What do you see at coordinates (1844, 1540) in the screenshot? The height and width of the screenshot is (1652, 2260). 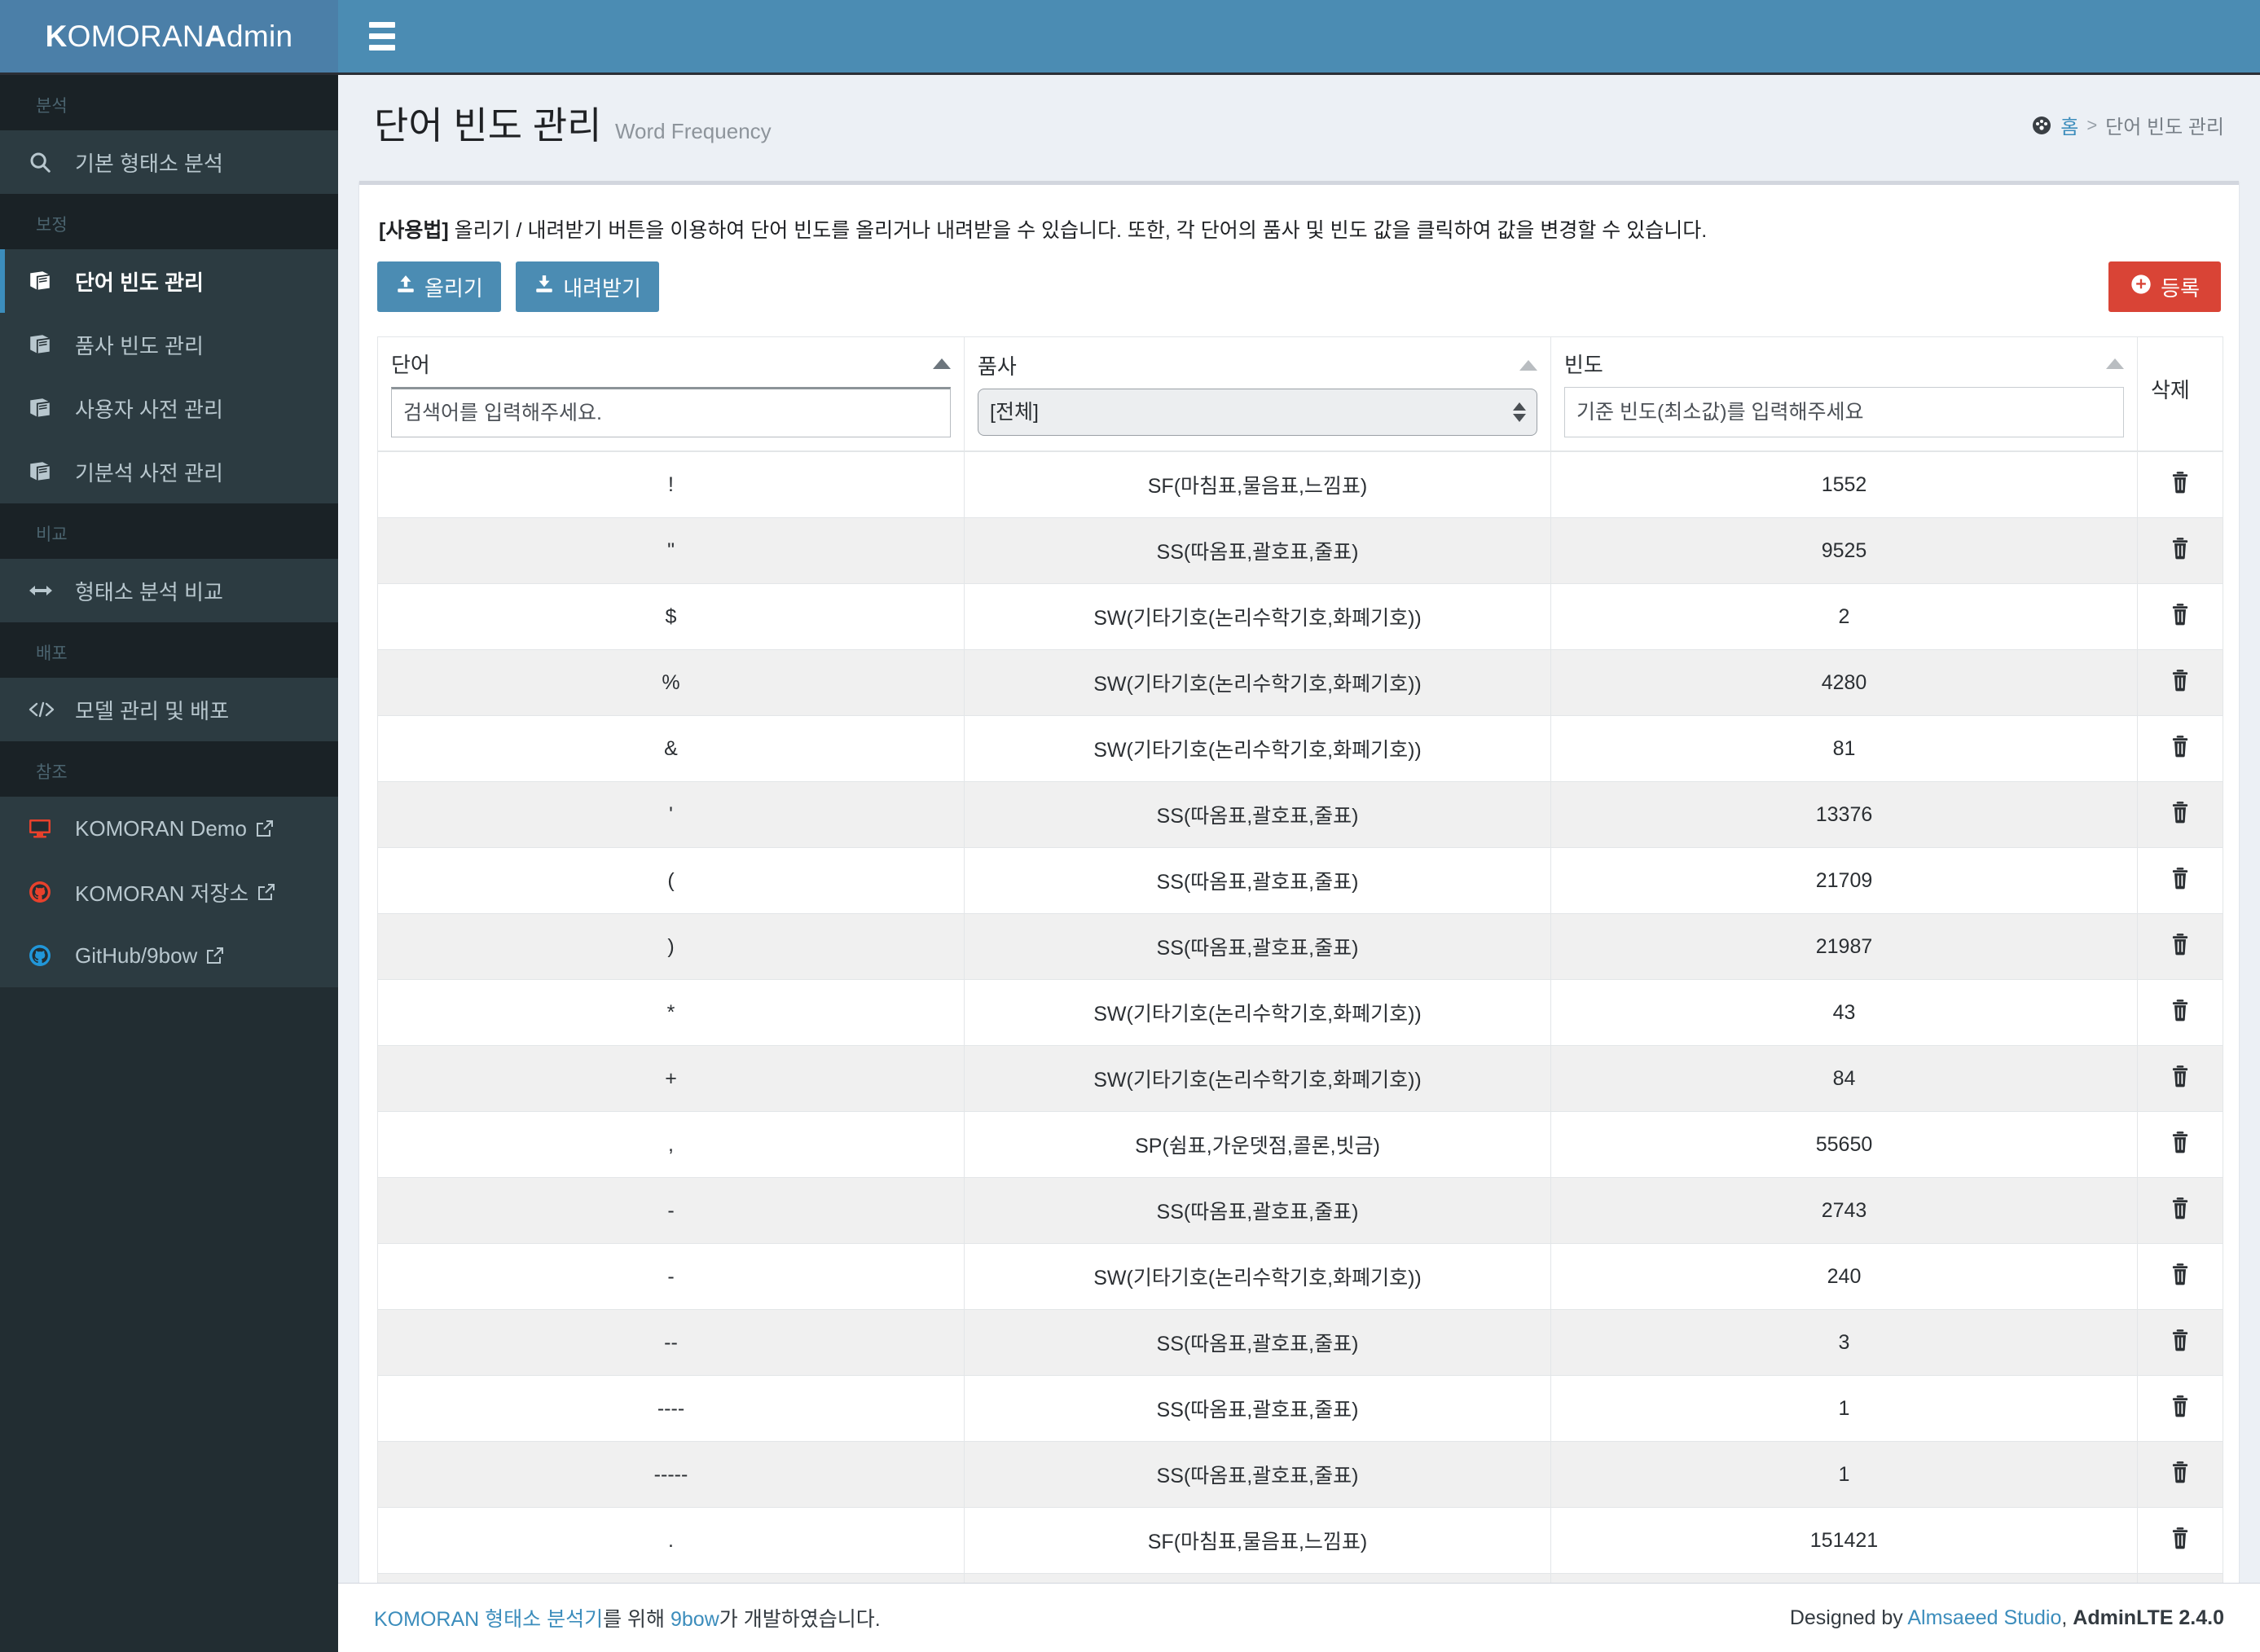 I see `cell-frequency: 151421` at bounding box center [1844, 1540].